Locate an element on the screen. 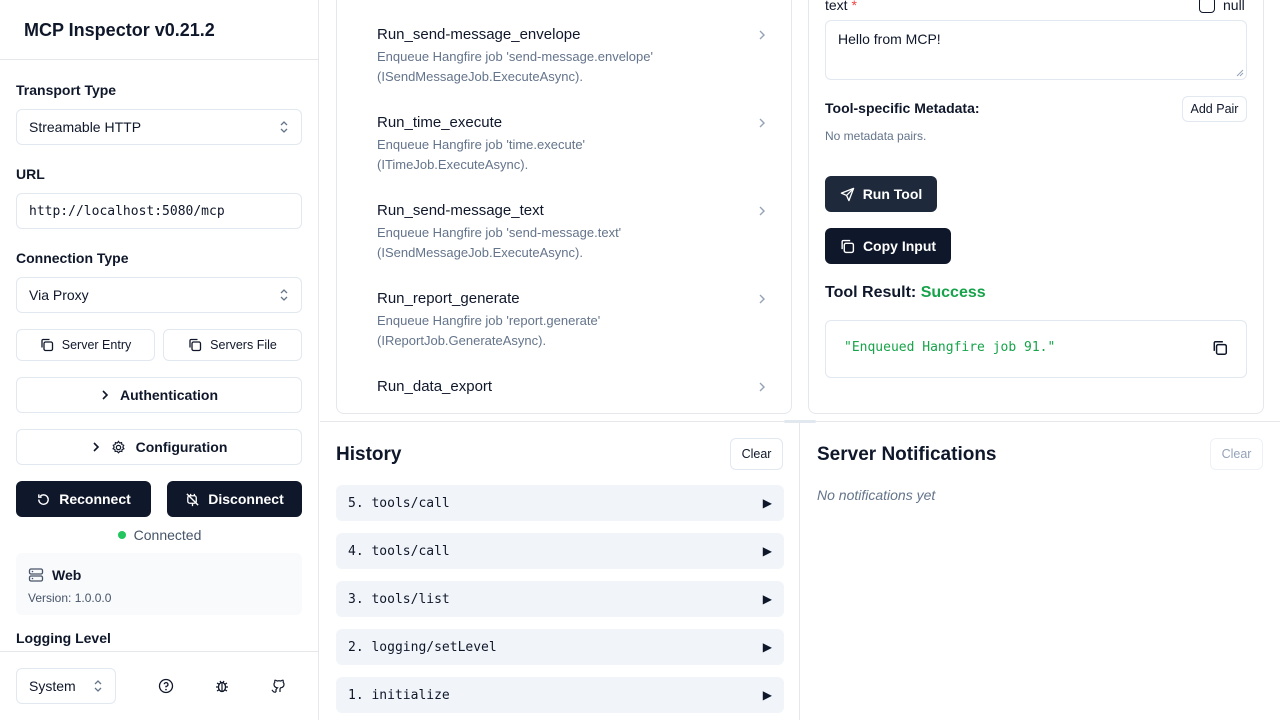  history-title: History is located at coordinates (369, 454).